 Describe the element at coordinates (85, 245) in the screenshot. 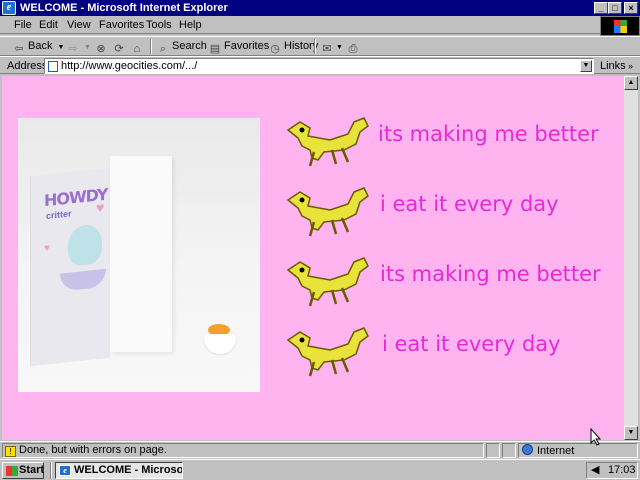

I see `critter-mascot` at that location.